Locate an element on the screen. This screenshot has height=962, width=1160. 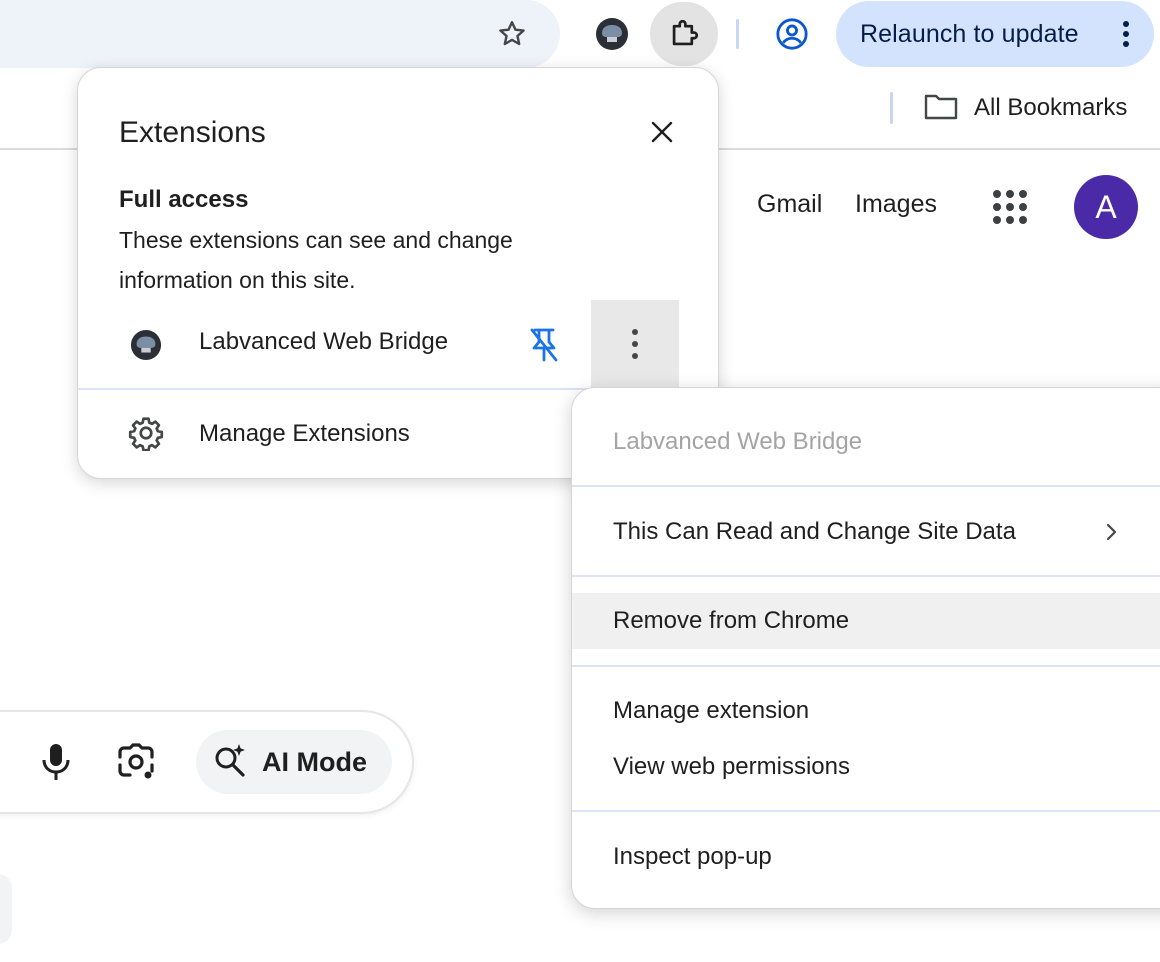
relaunch-button: Relaunch to update is located at coordinates (995, 34).